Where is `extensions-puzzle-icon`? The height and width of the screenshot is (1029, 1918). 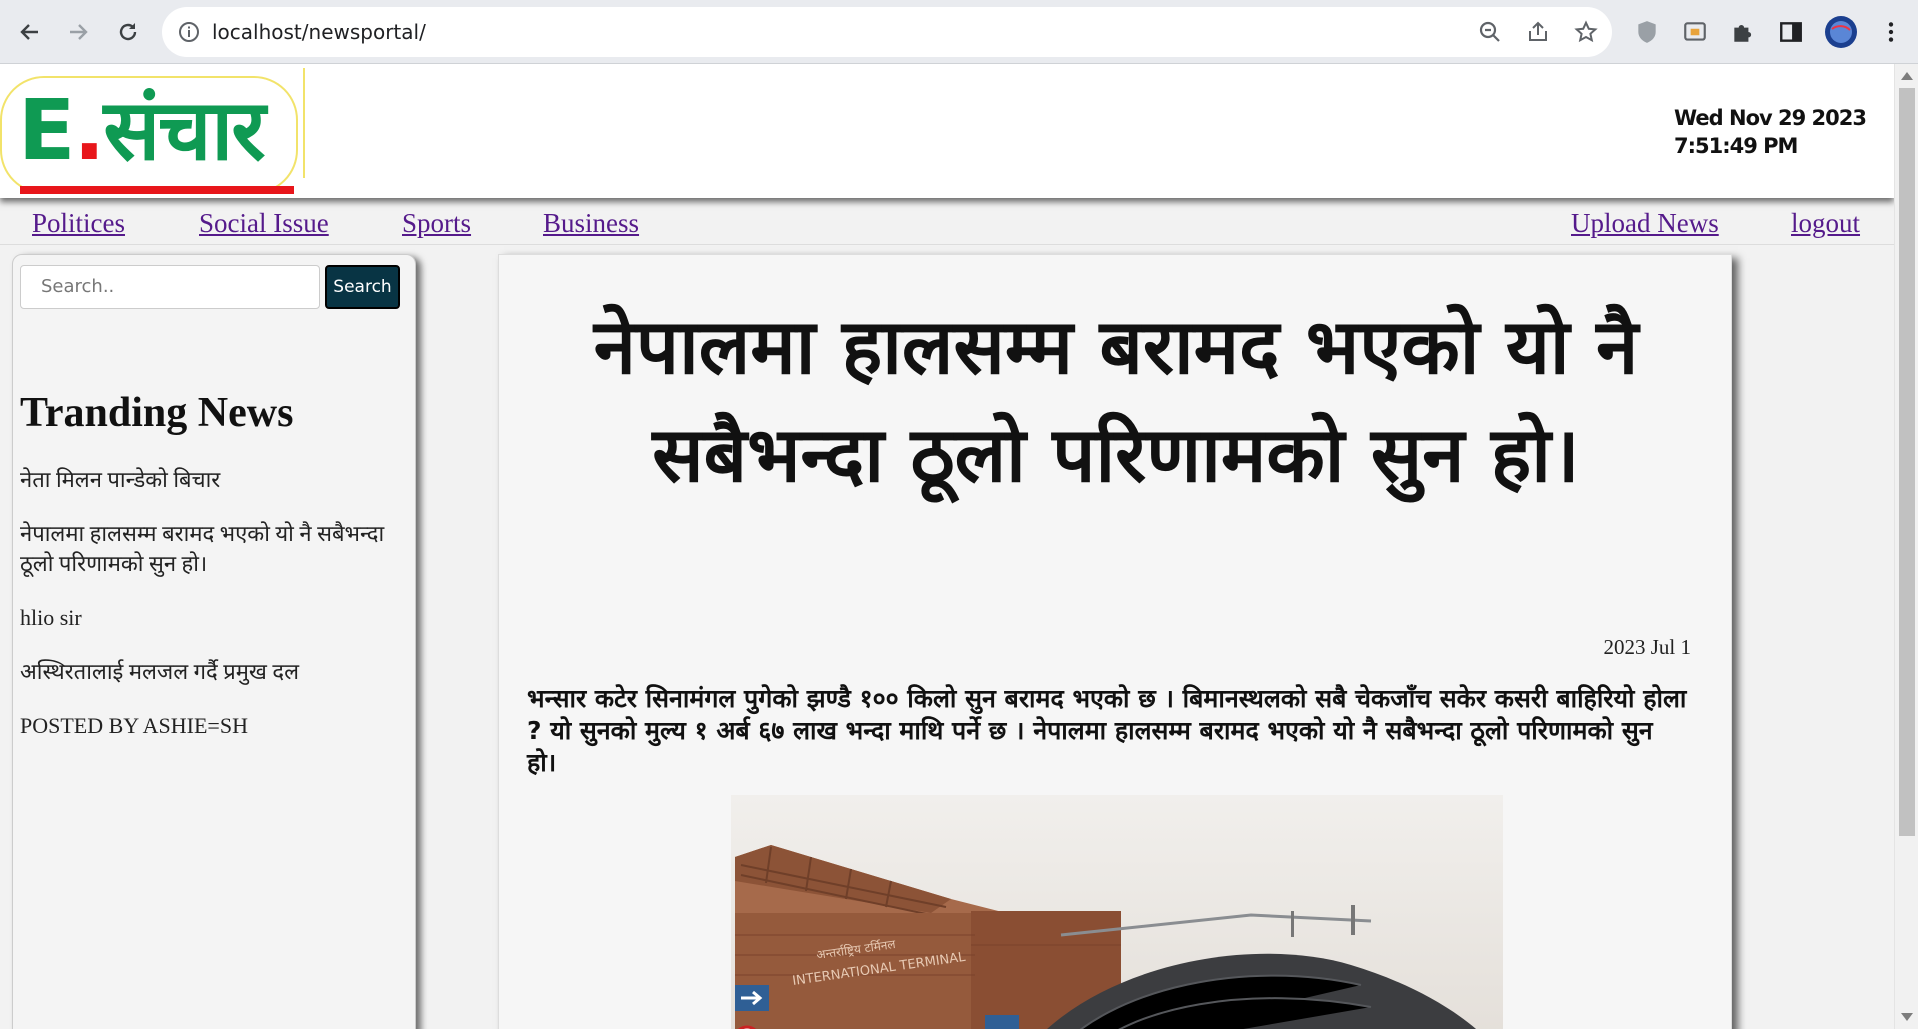
extensions-puzzle-icon is located at coordinates (1743, 32).